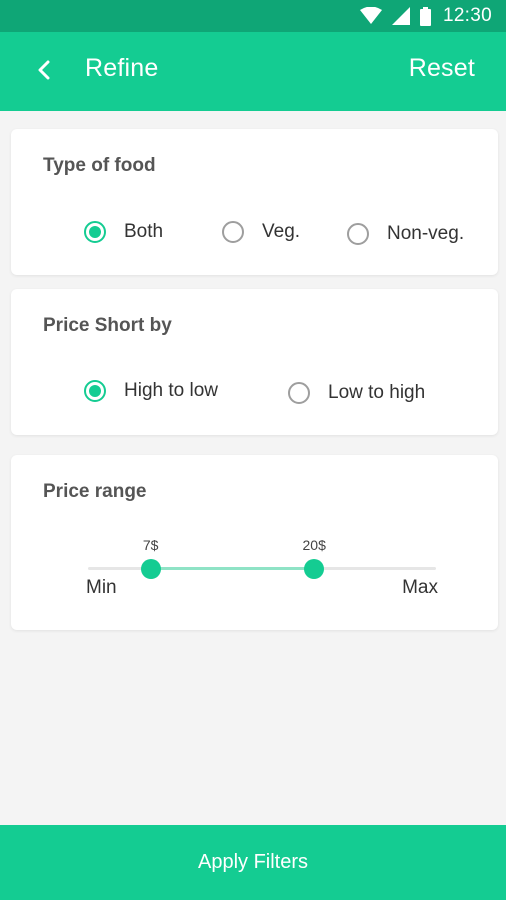  I want to click on radio-veg-label: Veg., so click(281, 231).